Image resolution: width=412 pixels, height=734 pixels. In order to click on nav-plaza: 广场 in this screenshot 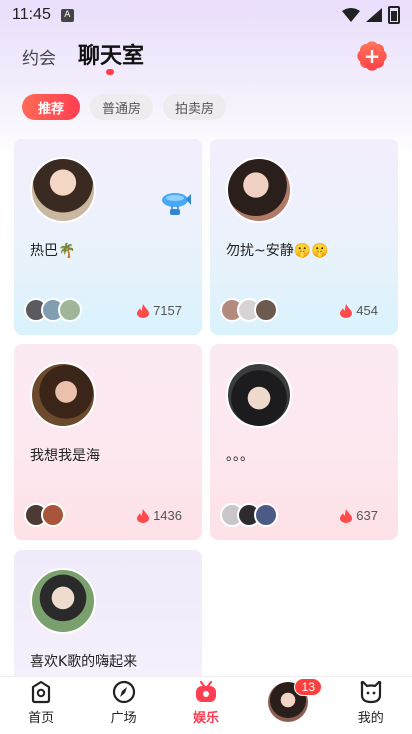, I will do `click(124, 702)`.